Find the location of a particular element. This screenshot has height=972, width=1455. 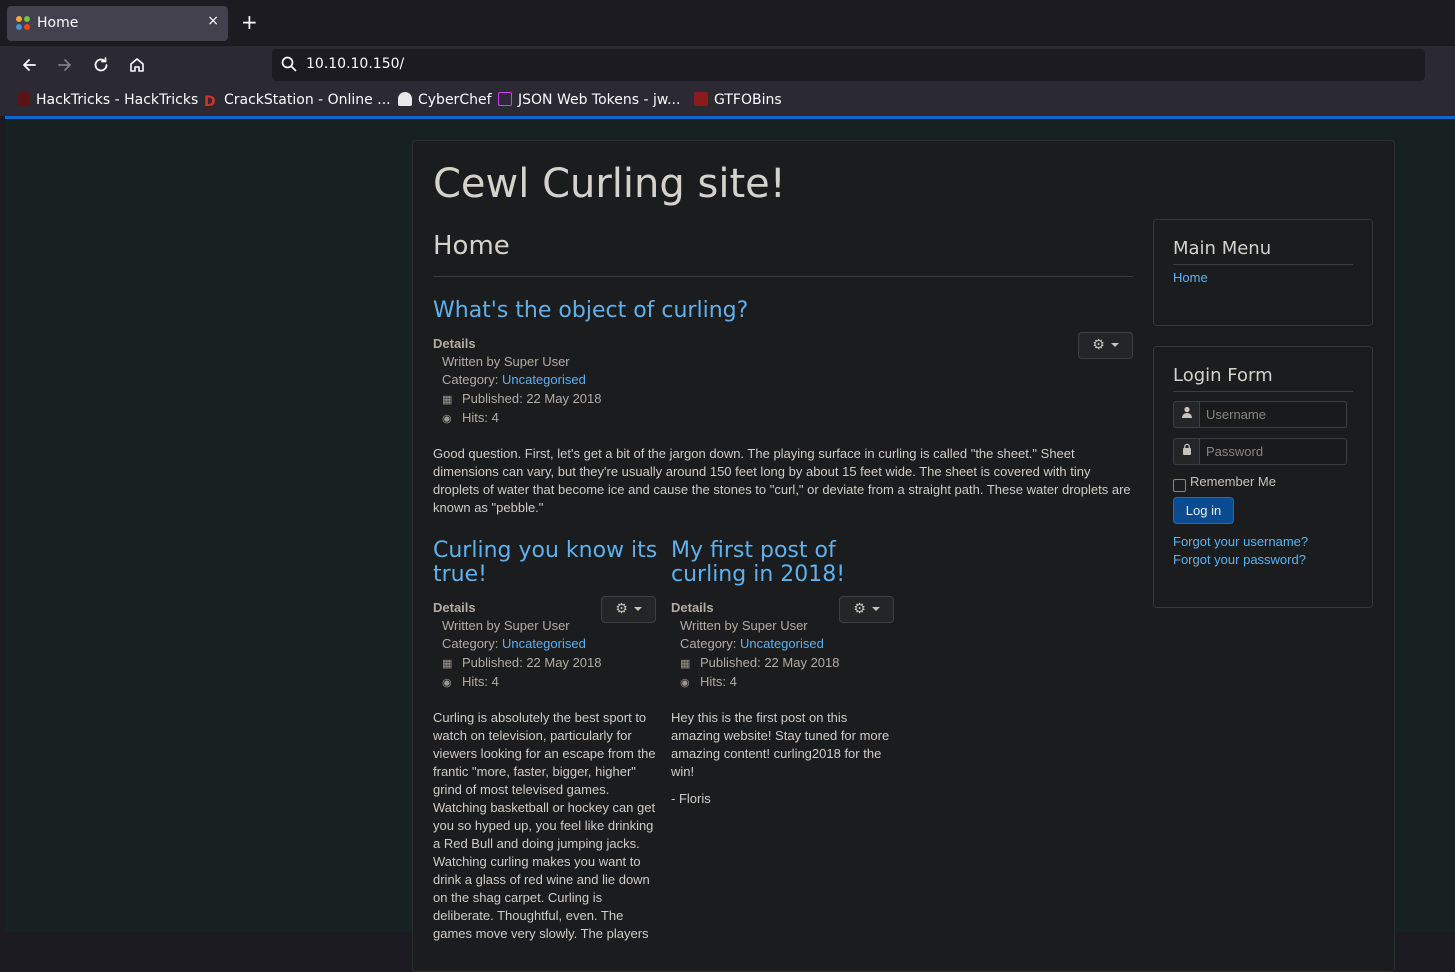

page-heading: Home is located at coordinates (471, 246).